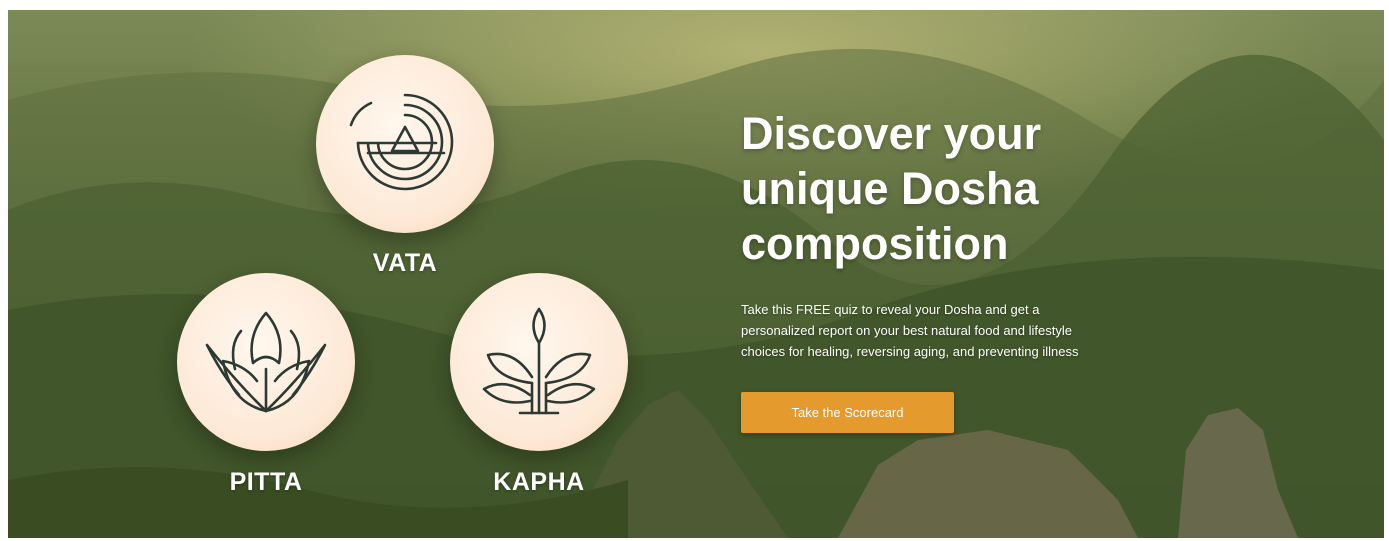 The height and width of the screenshot is (541, 1389). I want to click on take-scorecard-button: Take the Scorecard, so click(847, 412).